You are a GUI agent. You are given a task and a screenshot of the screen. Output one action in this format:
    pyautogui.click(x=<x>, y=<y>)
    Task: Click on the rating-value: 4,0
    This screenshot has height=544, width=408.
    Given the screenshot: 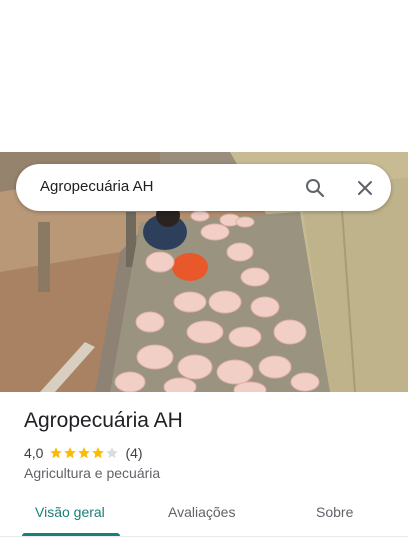 What is the action you would take?
    pyautogui.click(x=34, y=453)
    